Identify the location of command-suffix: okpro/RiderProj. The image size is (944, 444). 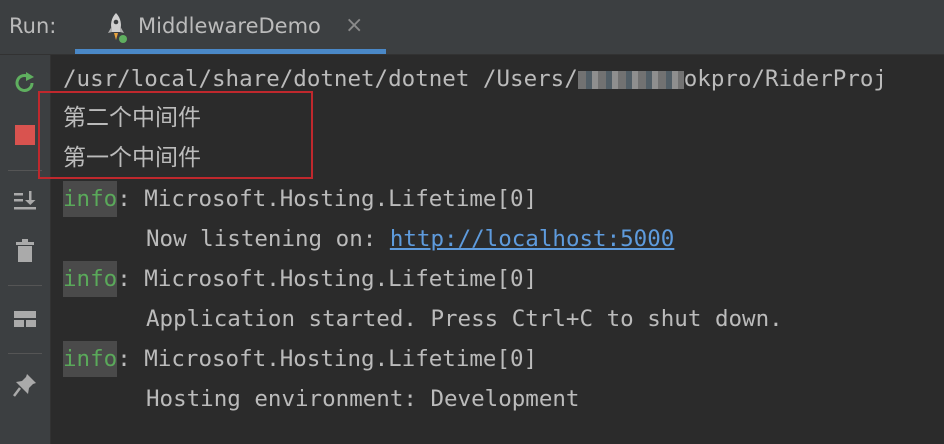
(785, 79).